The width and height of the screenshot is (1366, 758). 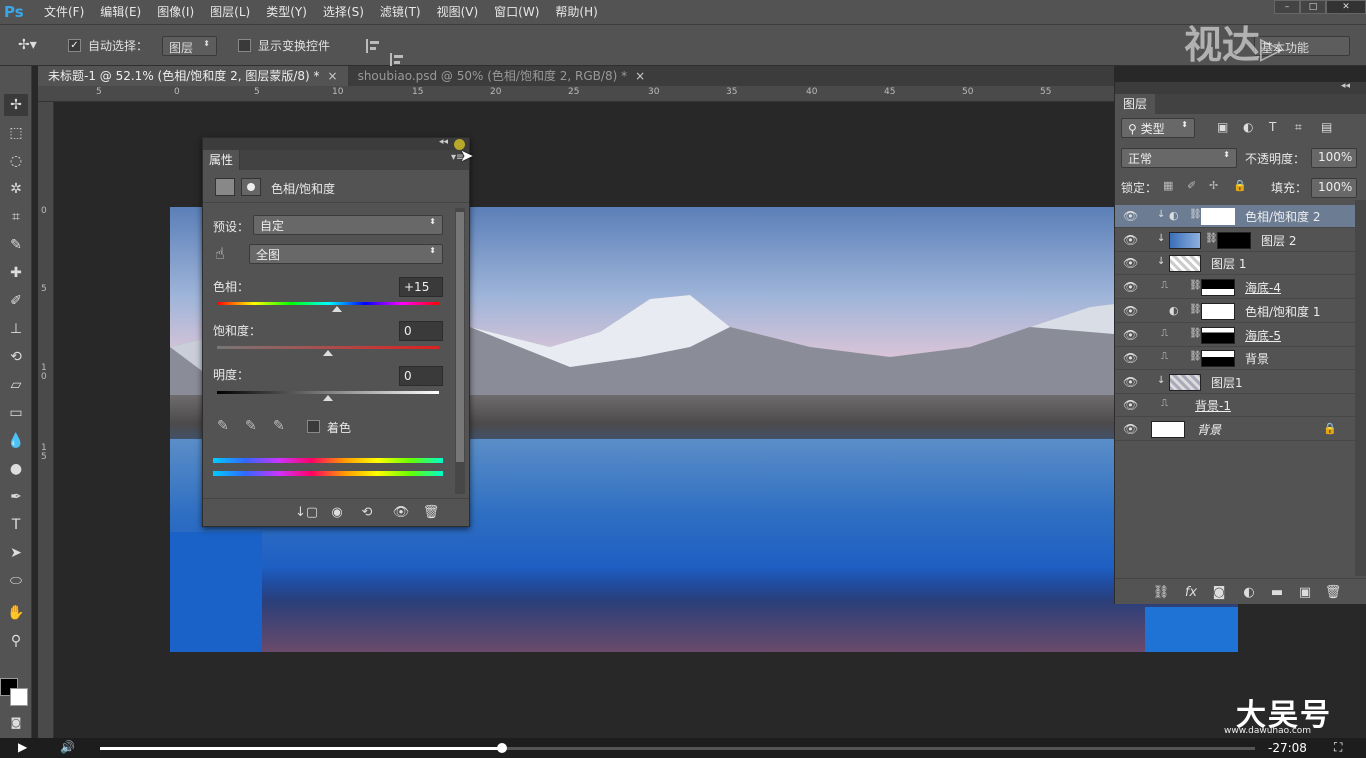 I want to click on auto-select-dropdown: 图层 ⬍, so click(x=189, y=46).